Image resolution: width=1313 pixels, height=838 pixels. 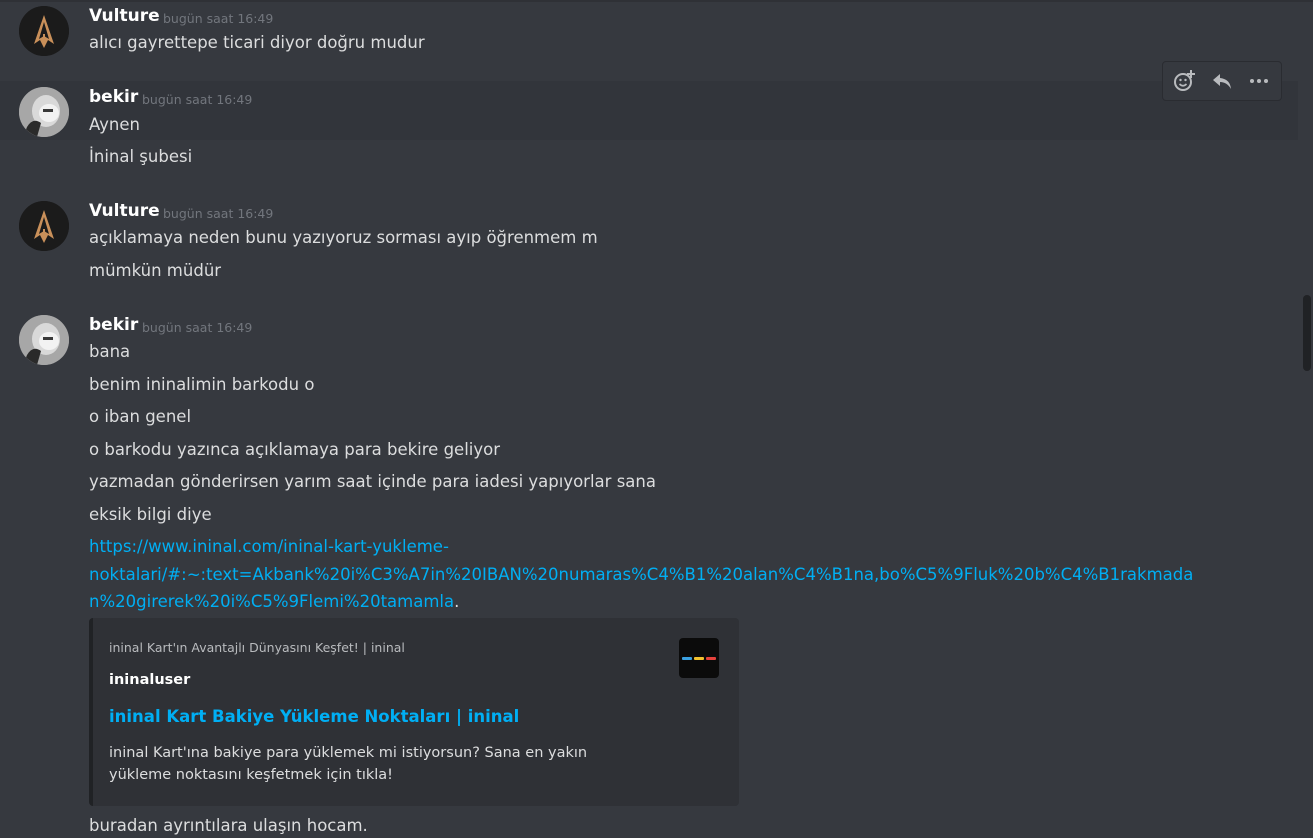 What do you see at coordinates (150, 680) in the screenshot?
I see `embed-author: ininaluser` at bounding box center [150, 680].